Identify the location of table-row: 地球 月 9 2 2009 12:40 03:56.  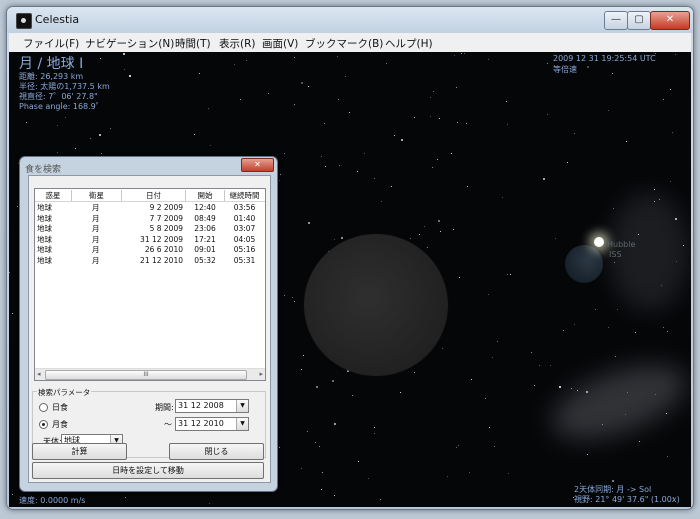
(150, 208).